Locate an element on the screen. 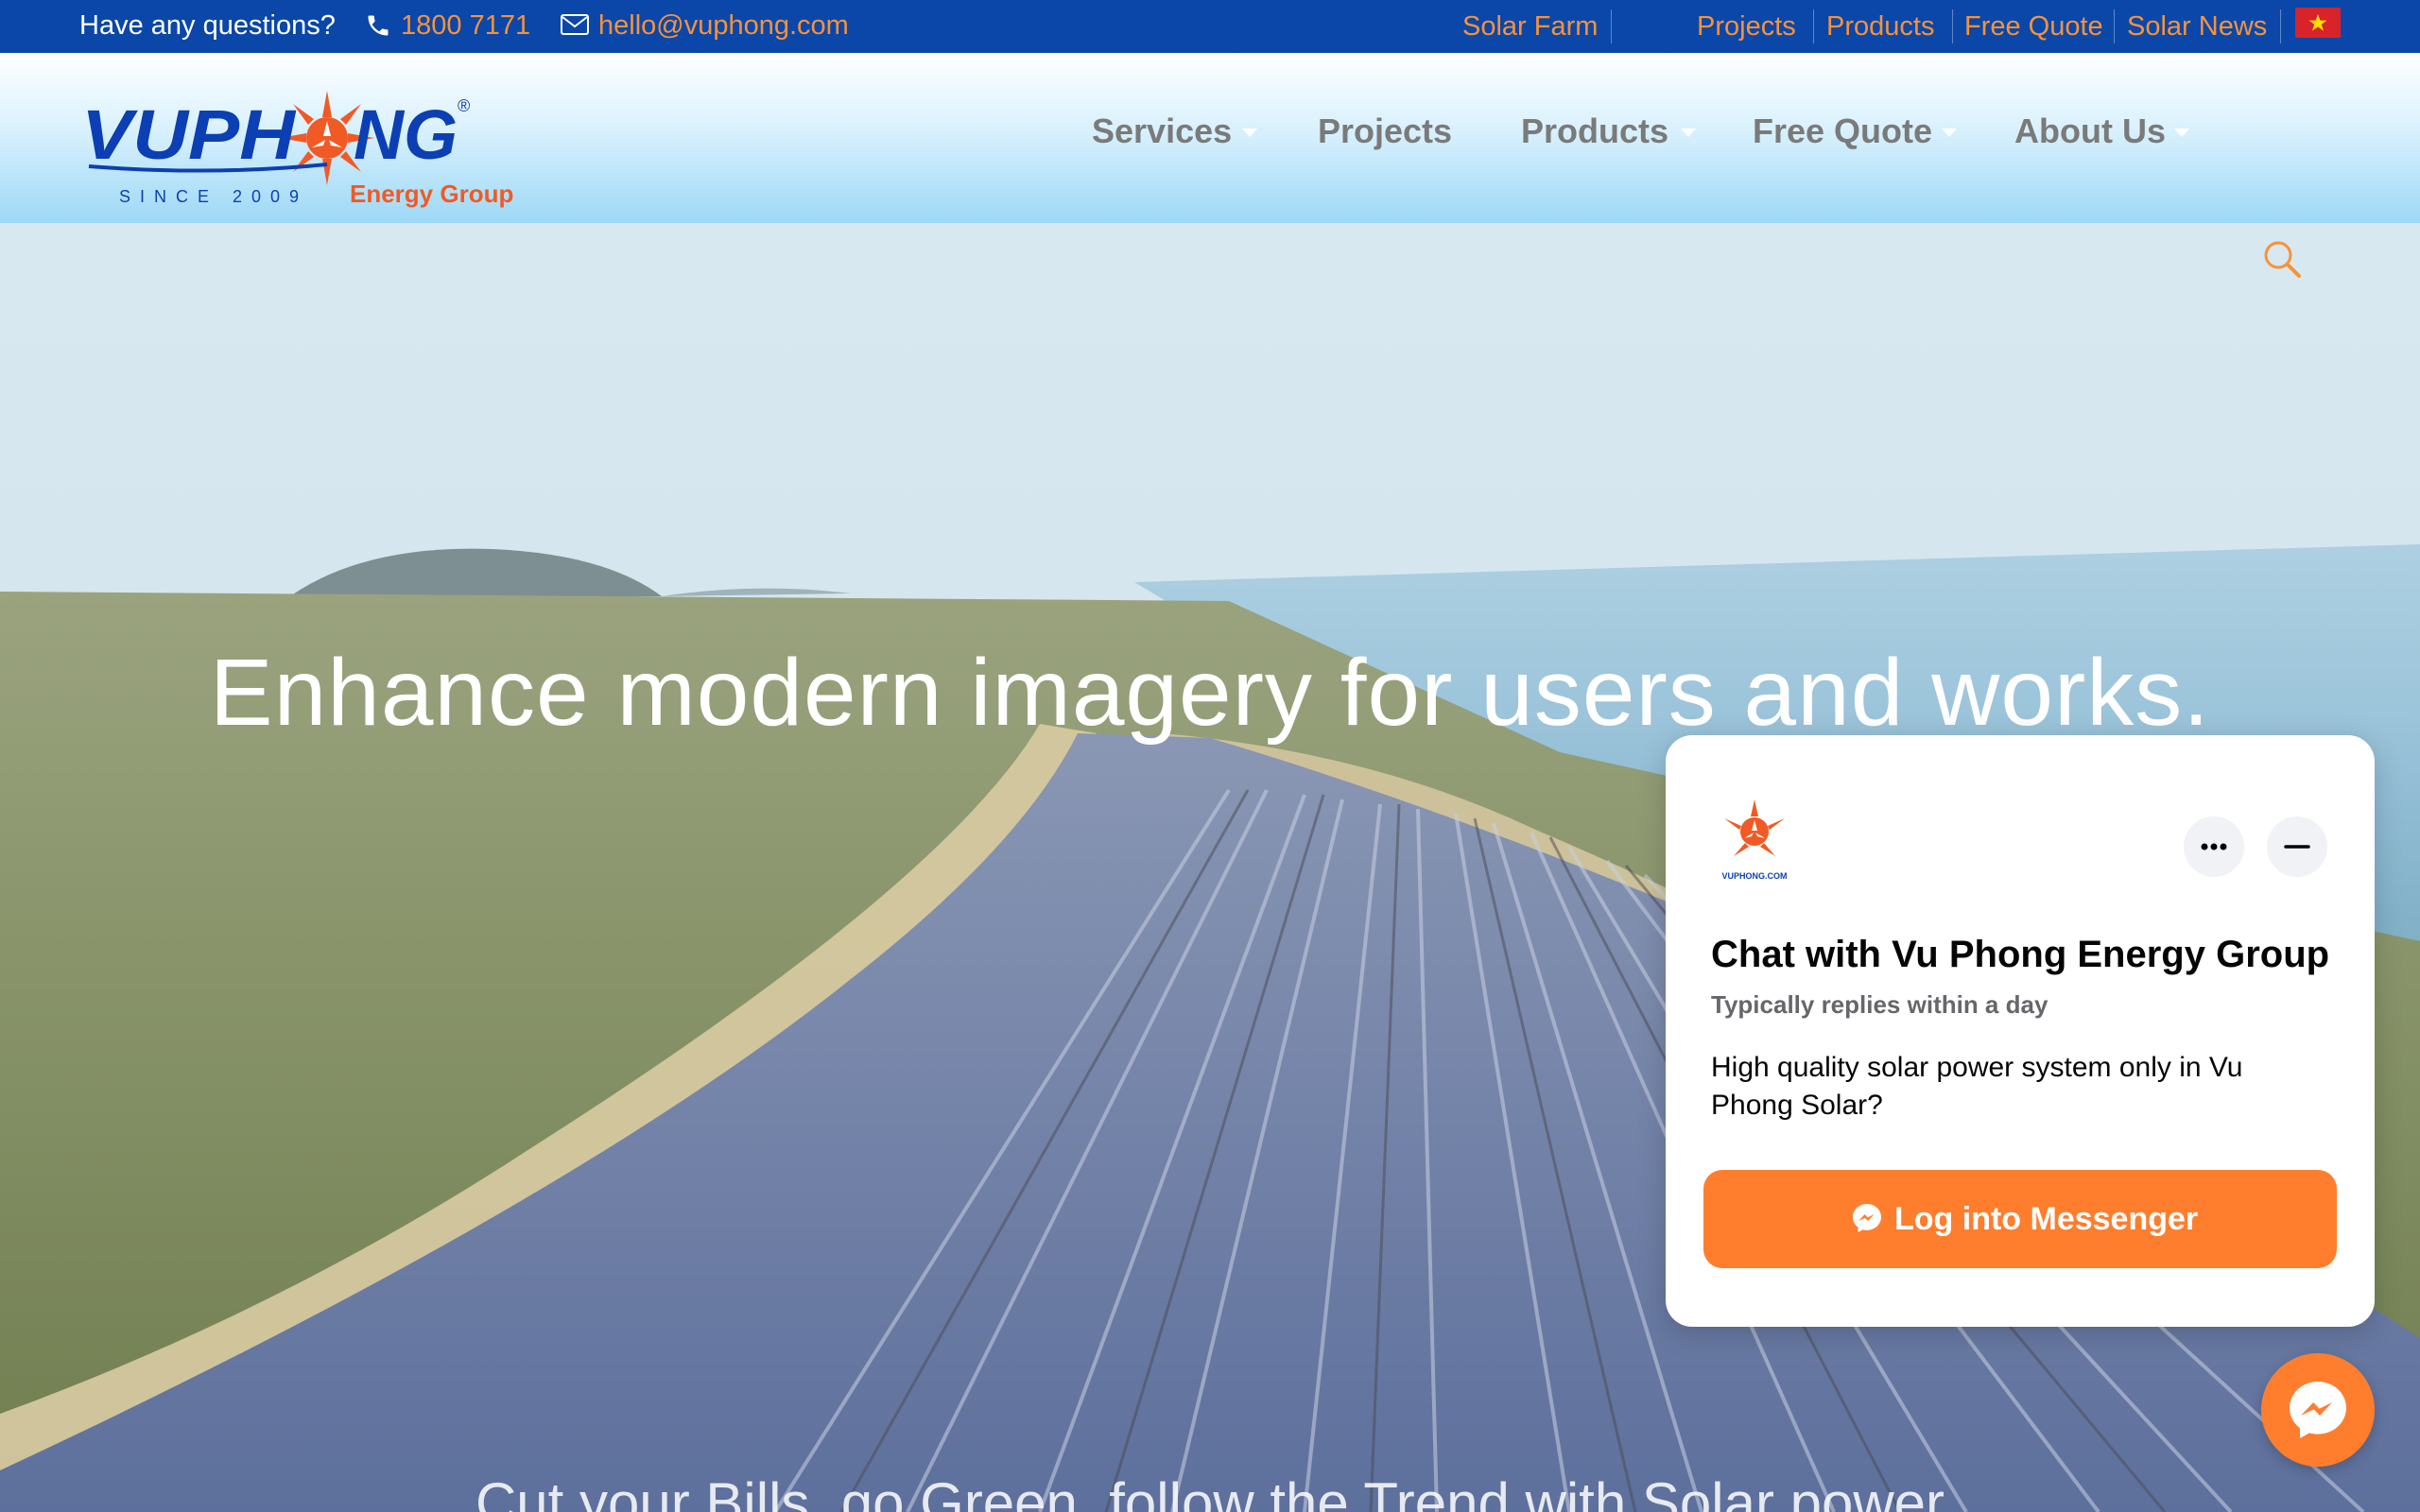 This screenshot has width=2420, height=1512. nav-projects: Projects is located at coordinates (1385, 131).